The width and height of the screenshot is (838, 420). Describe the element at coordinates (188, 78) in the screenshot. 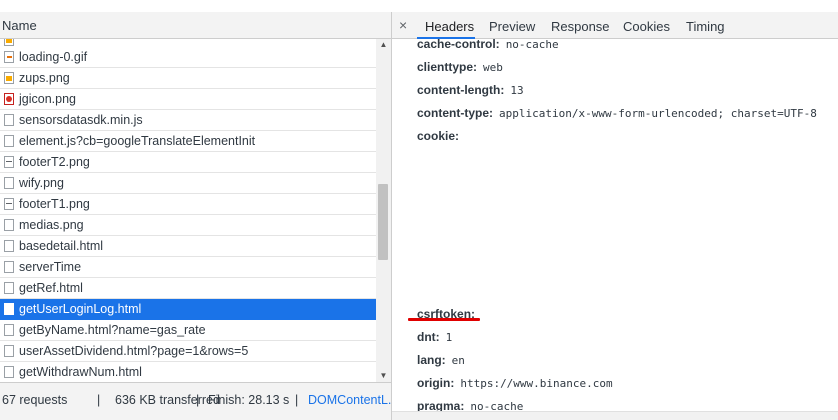

I see `request-row: zups.png` at that location.